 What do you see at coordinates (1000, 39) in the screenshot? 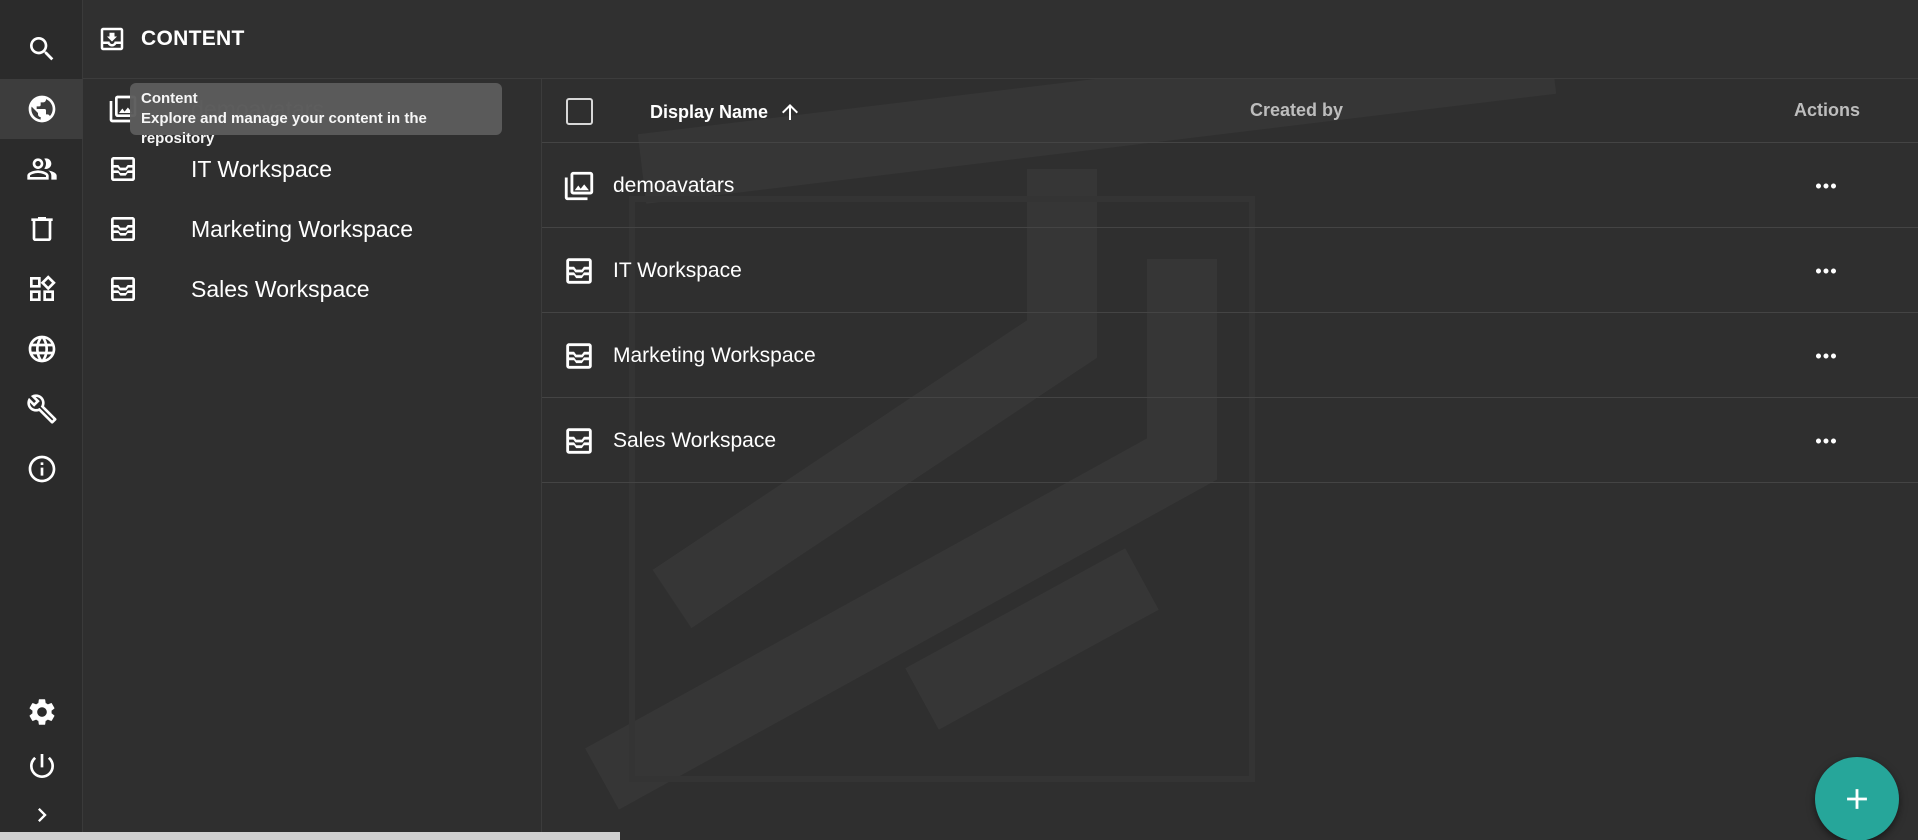
I see `page-header: CONTENT` at bounding box center [1000, 39].